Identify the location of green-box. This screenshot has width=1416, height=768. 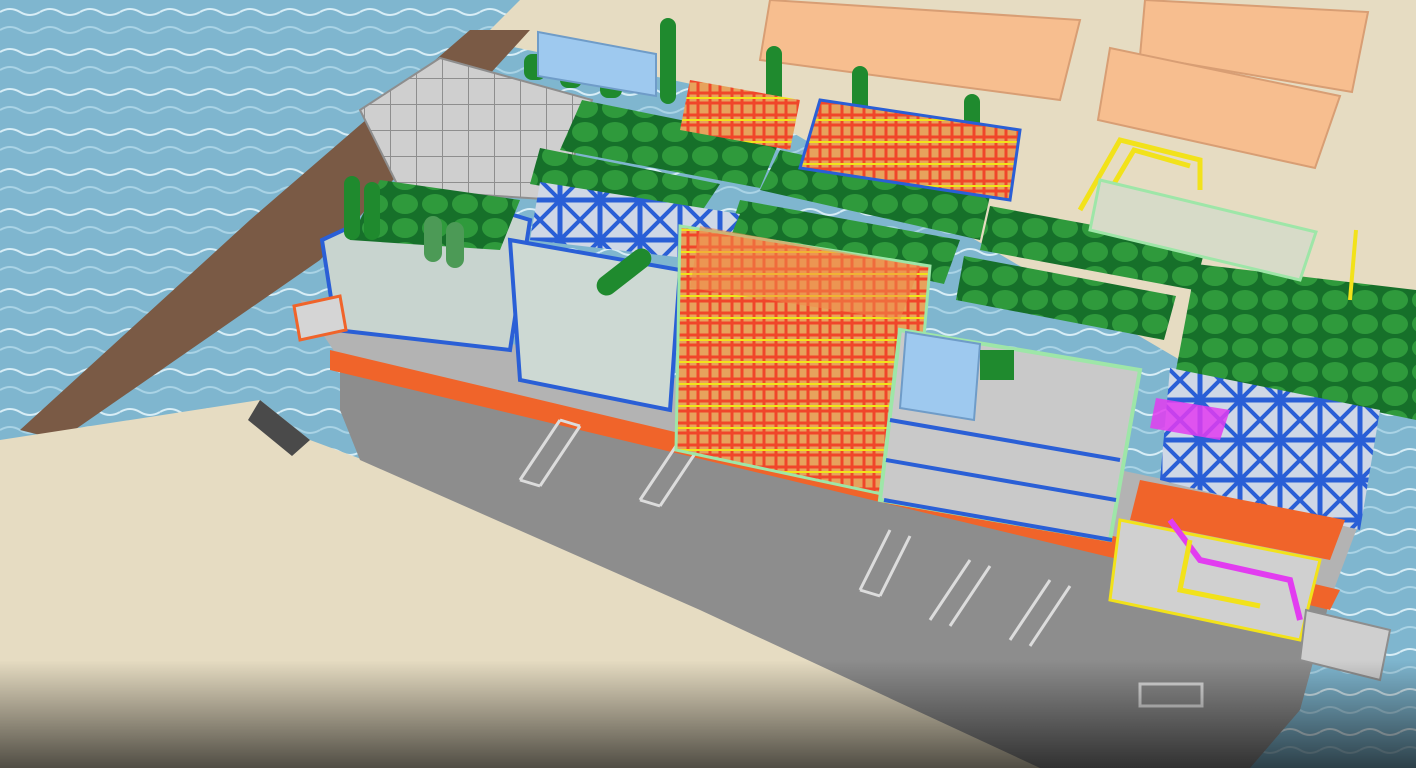
(997, 365).